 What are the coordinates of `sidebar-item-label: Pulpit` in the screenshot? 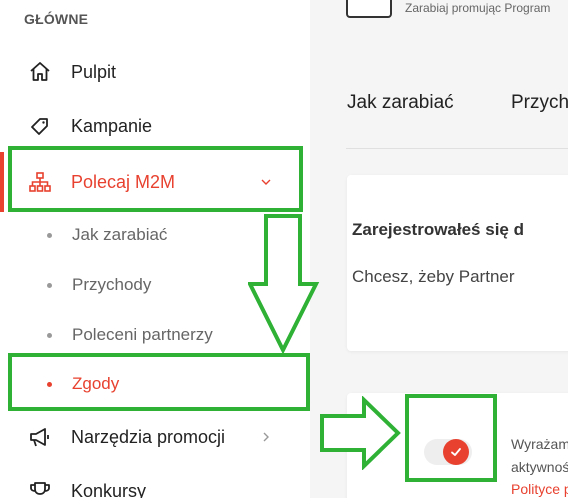 It's located at (94, 71).